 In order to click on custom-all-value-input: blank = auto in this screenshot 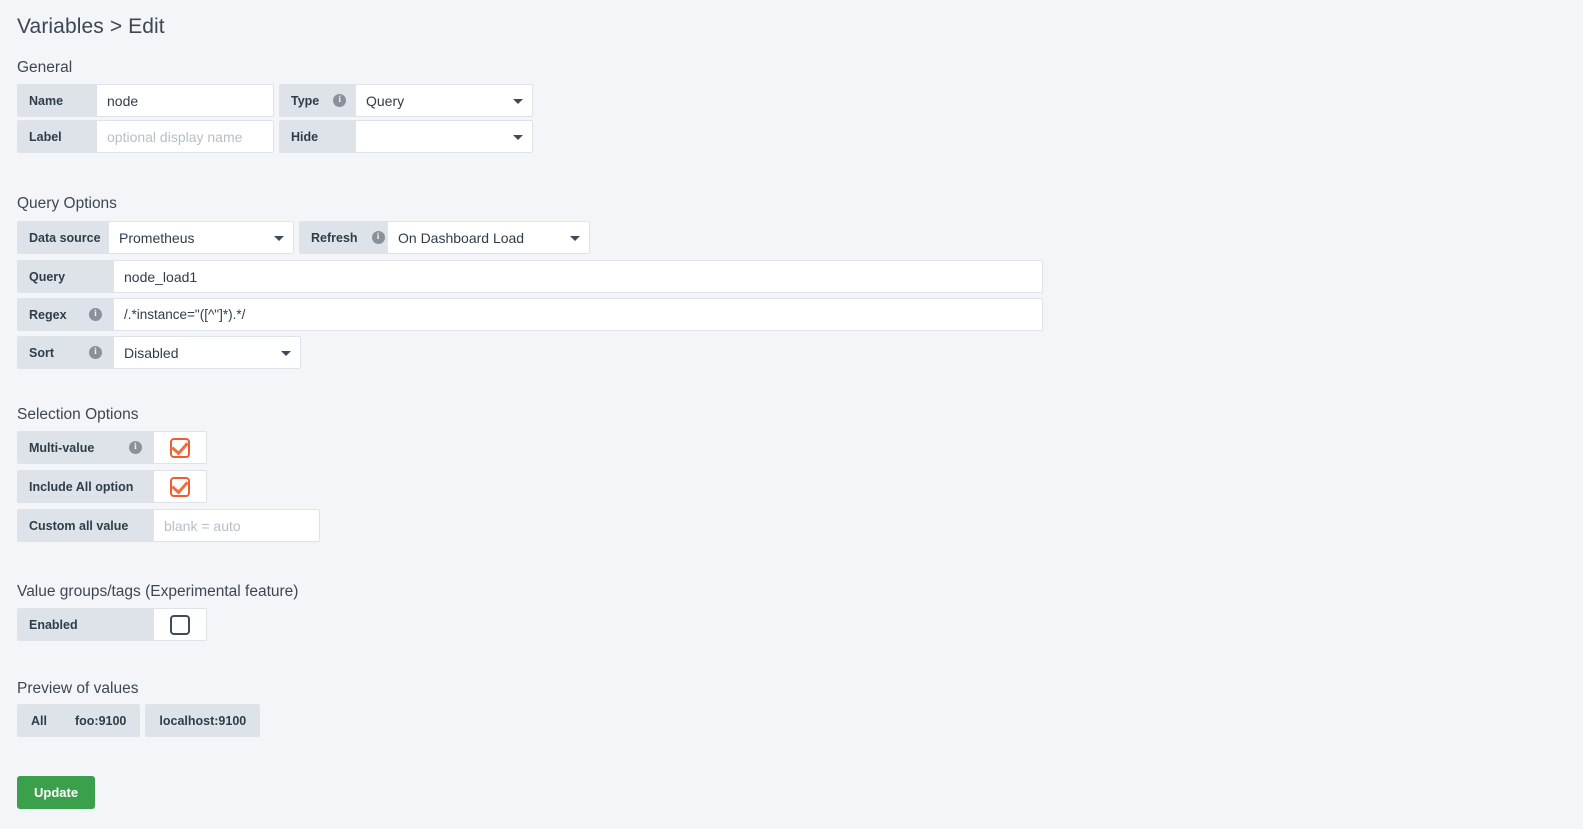, I will do `click(237, 525)`.